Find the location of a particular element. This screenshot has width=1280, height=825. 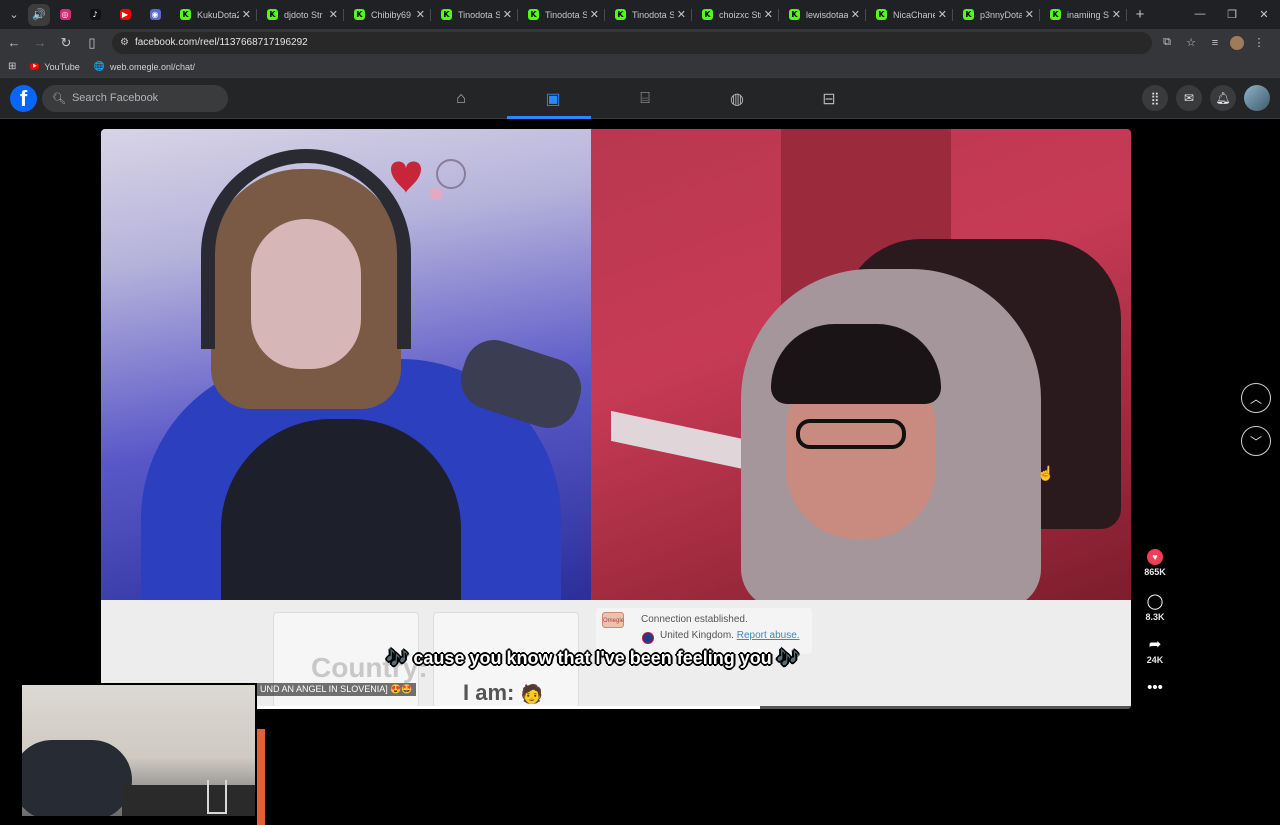

browser-tab: K KukuDota2 ✕ is located at coordinates (213, 15).